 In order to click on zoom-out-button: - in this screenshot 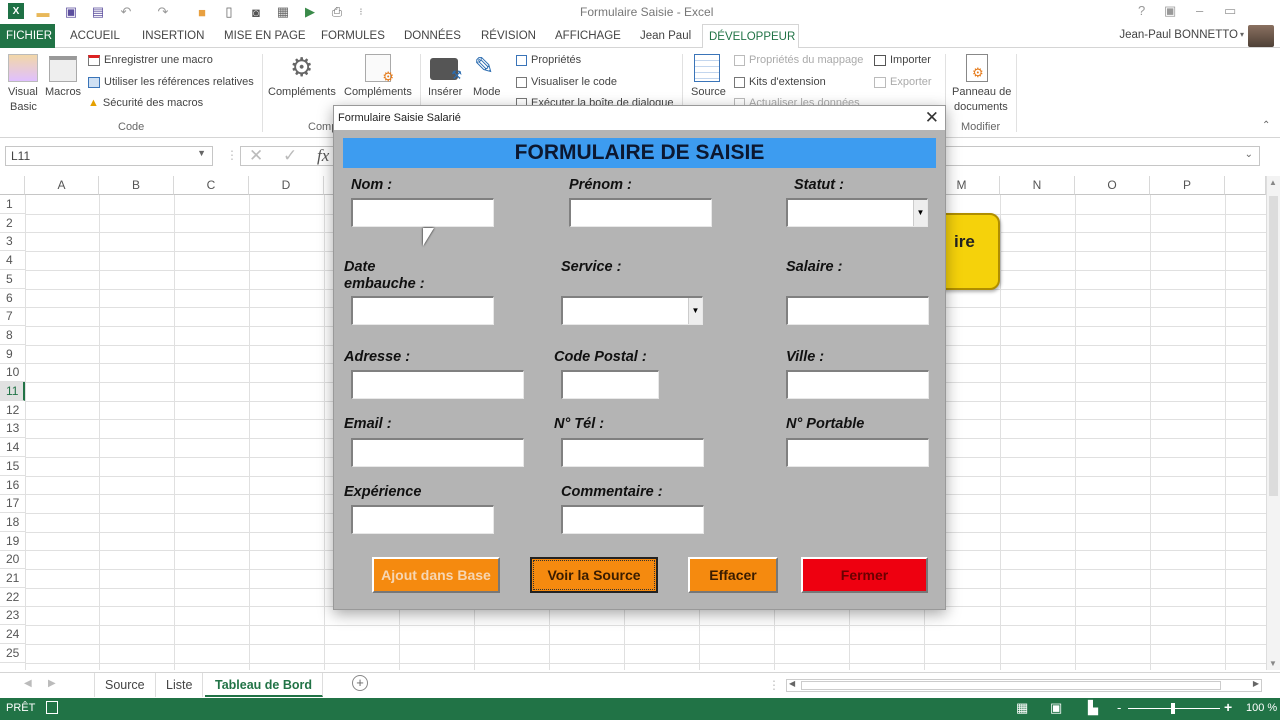, I will do `click(1119, 707)`.